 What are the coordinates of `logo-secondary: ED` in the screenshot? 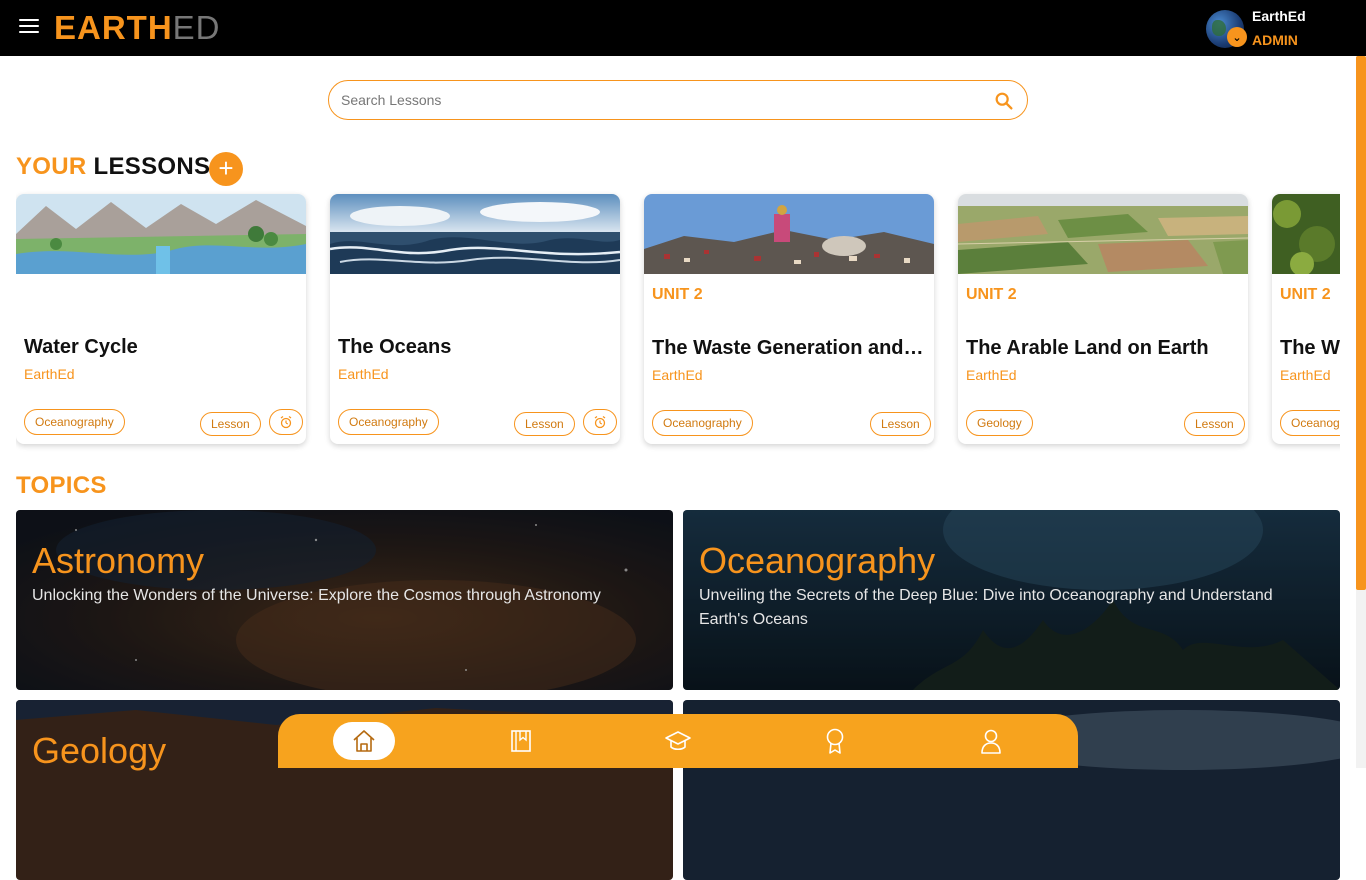 It's located at (196, 27).